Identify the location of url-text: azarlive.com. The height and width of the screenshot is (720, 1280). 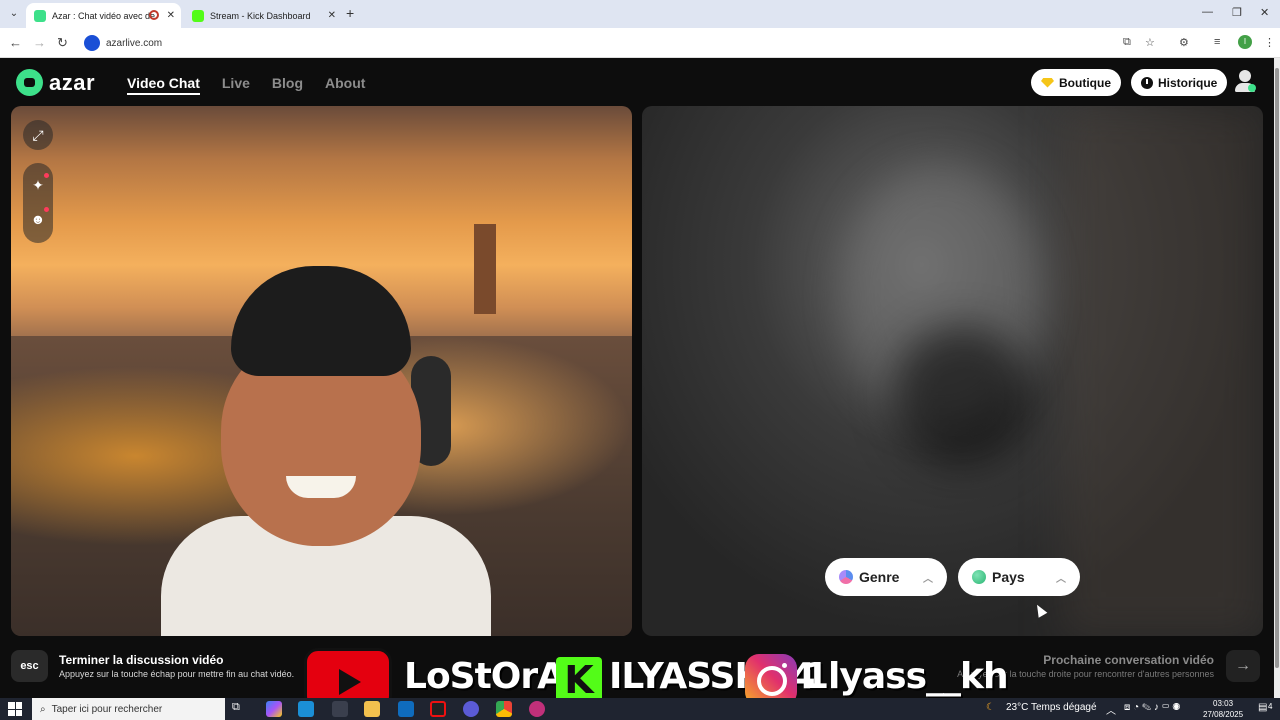
(134, 43).